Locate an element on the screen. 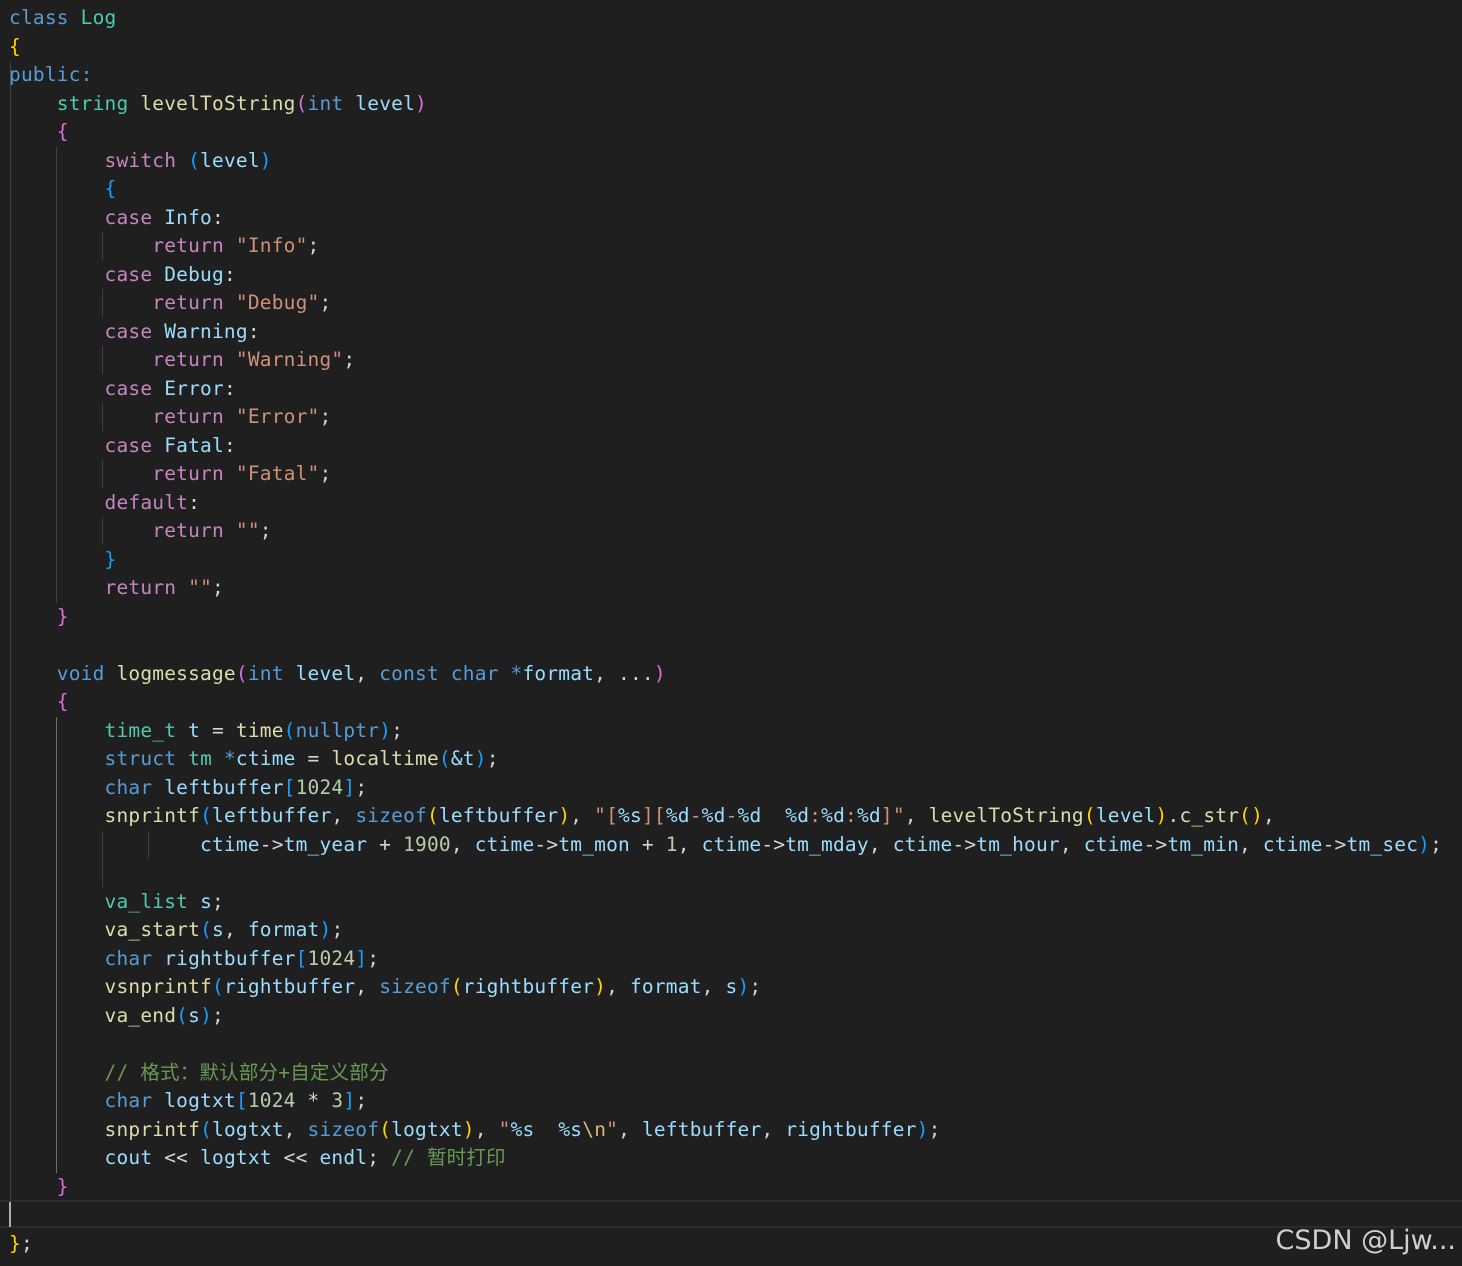  code-token: sizeof is located at coordinates (415, 986).